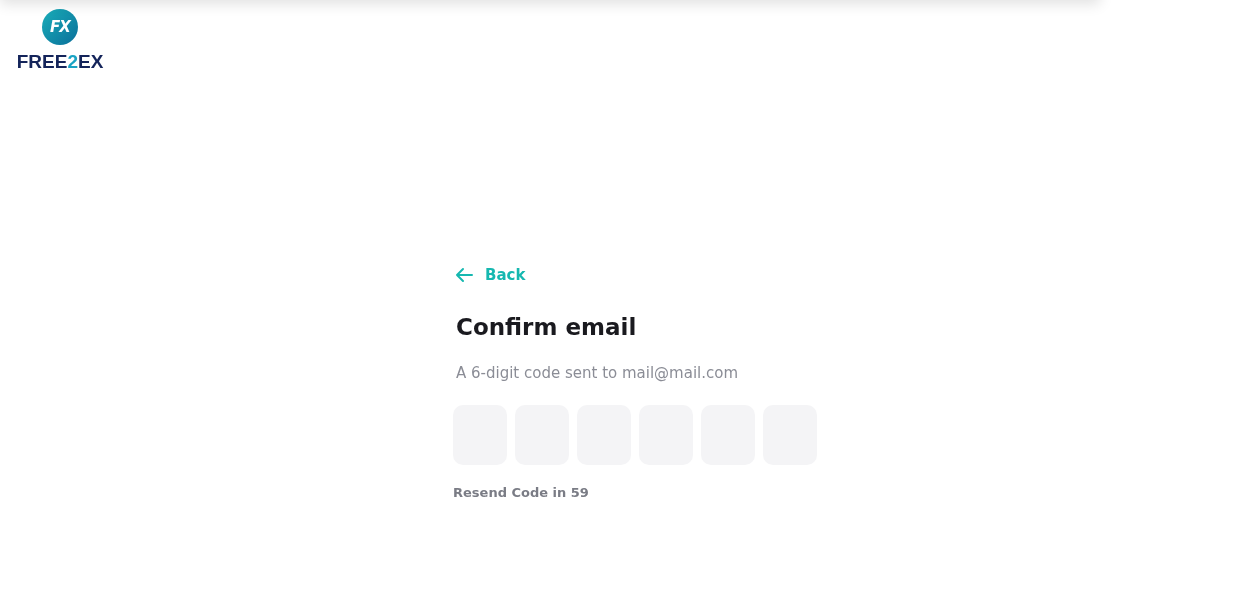  I want to click on page-title: Confirm email, so click(546, 327).